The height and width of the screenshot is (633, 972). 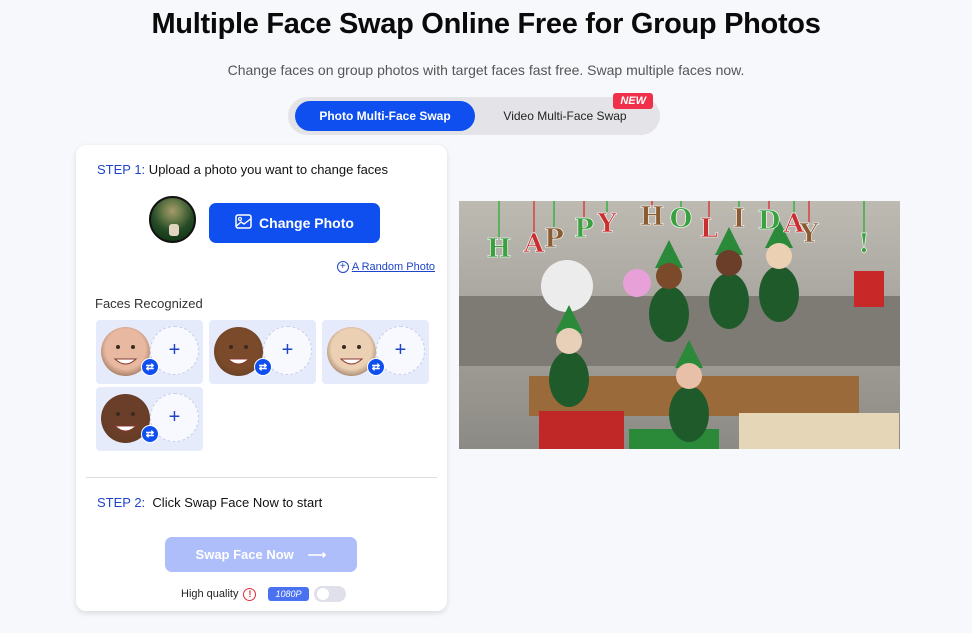 What do you see at coordinates (172, 219) in the screenshot?
I see `uploaded-photo-thumbnail` at bounding box center [172, 219].